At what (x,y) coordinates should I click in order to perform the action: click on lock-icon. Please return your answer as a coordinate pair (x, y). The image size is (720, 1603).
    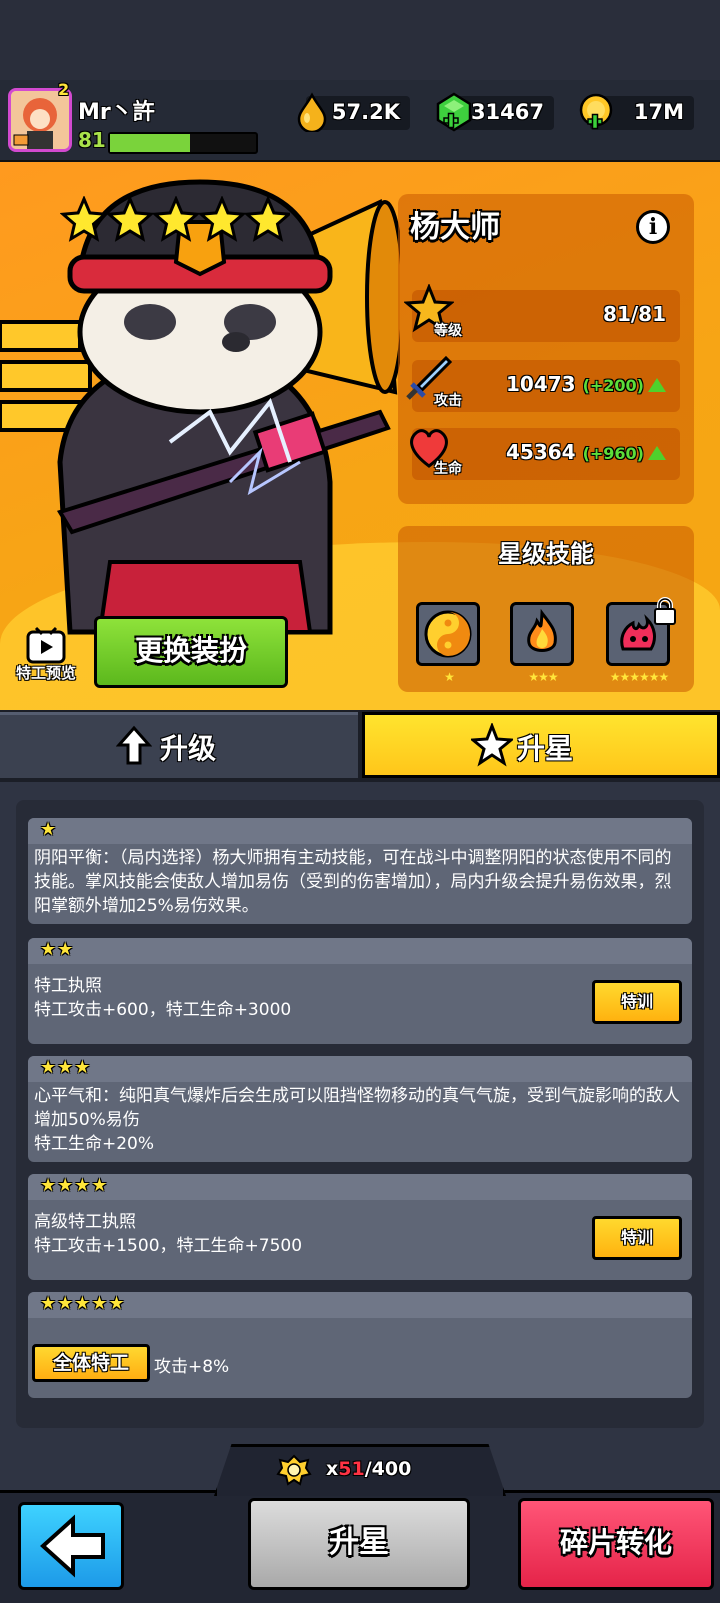
    Looking at the image, I should click on (665, 611).